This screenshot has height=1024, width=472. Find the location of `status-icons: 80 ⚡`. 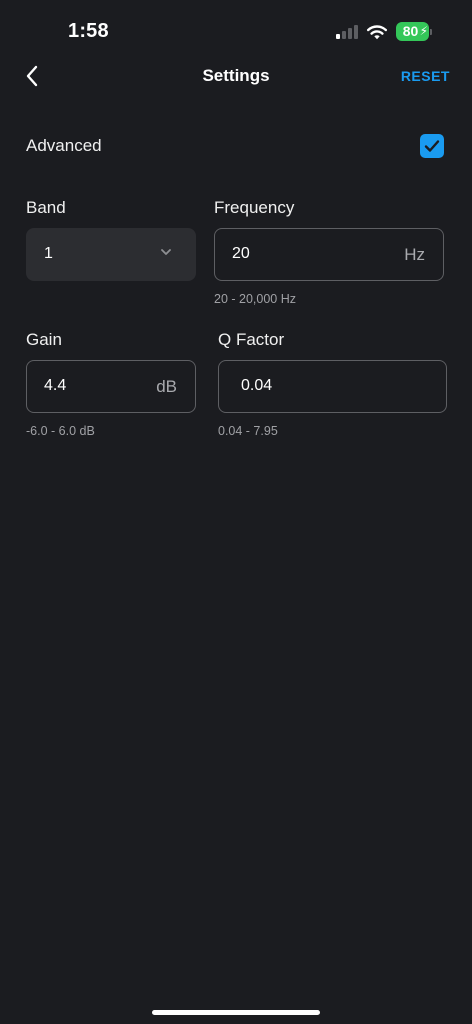

status-icons: 80 ⚡ is located at coordinates (384, 31).